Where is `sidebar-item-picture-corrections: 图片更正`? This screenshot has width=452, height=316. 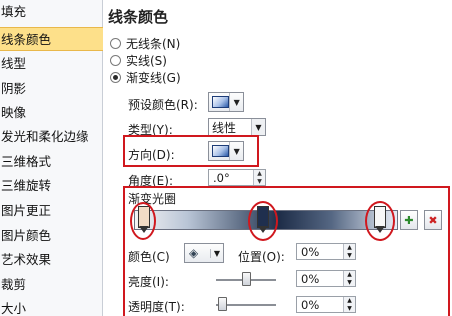 sidebar-item-picture-corrections: 图片更正 is located at coordinates (51, 211).